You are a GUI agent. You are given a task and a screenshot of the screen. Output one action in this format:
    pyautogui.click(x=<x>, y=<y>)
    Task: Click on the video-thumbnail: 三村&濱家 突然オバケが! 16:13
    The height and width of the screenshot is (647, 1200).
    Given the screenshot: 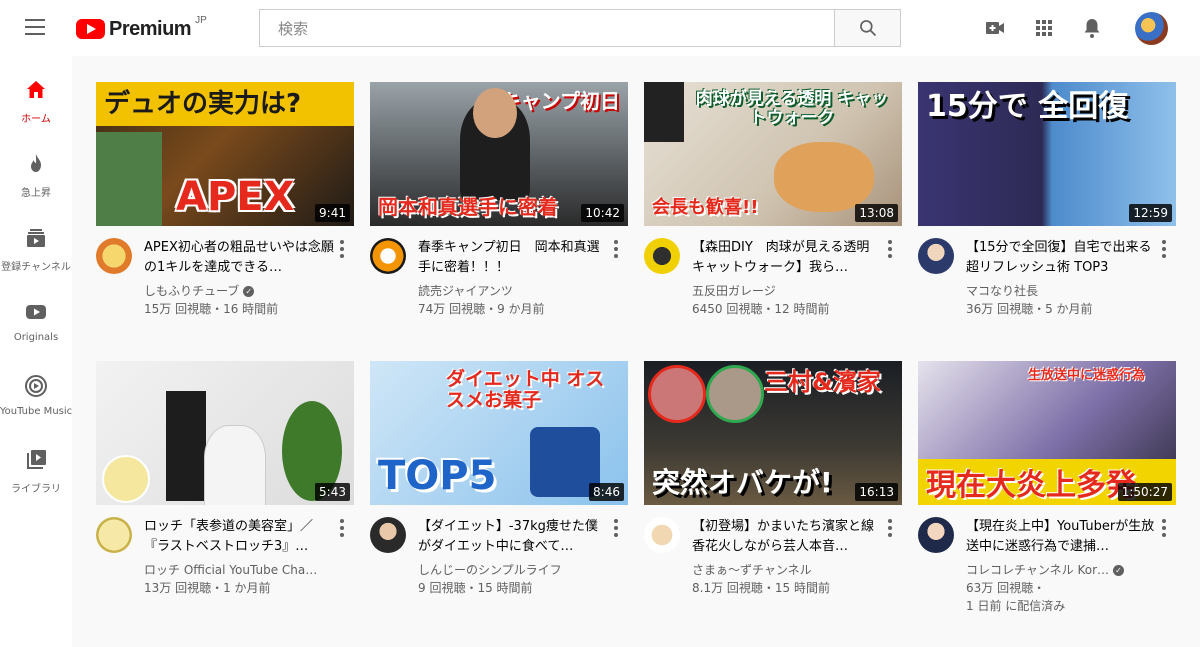 What is the action you would take?
    pyautogui.click(x=773, y=433)
    